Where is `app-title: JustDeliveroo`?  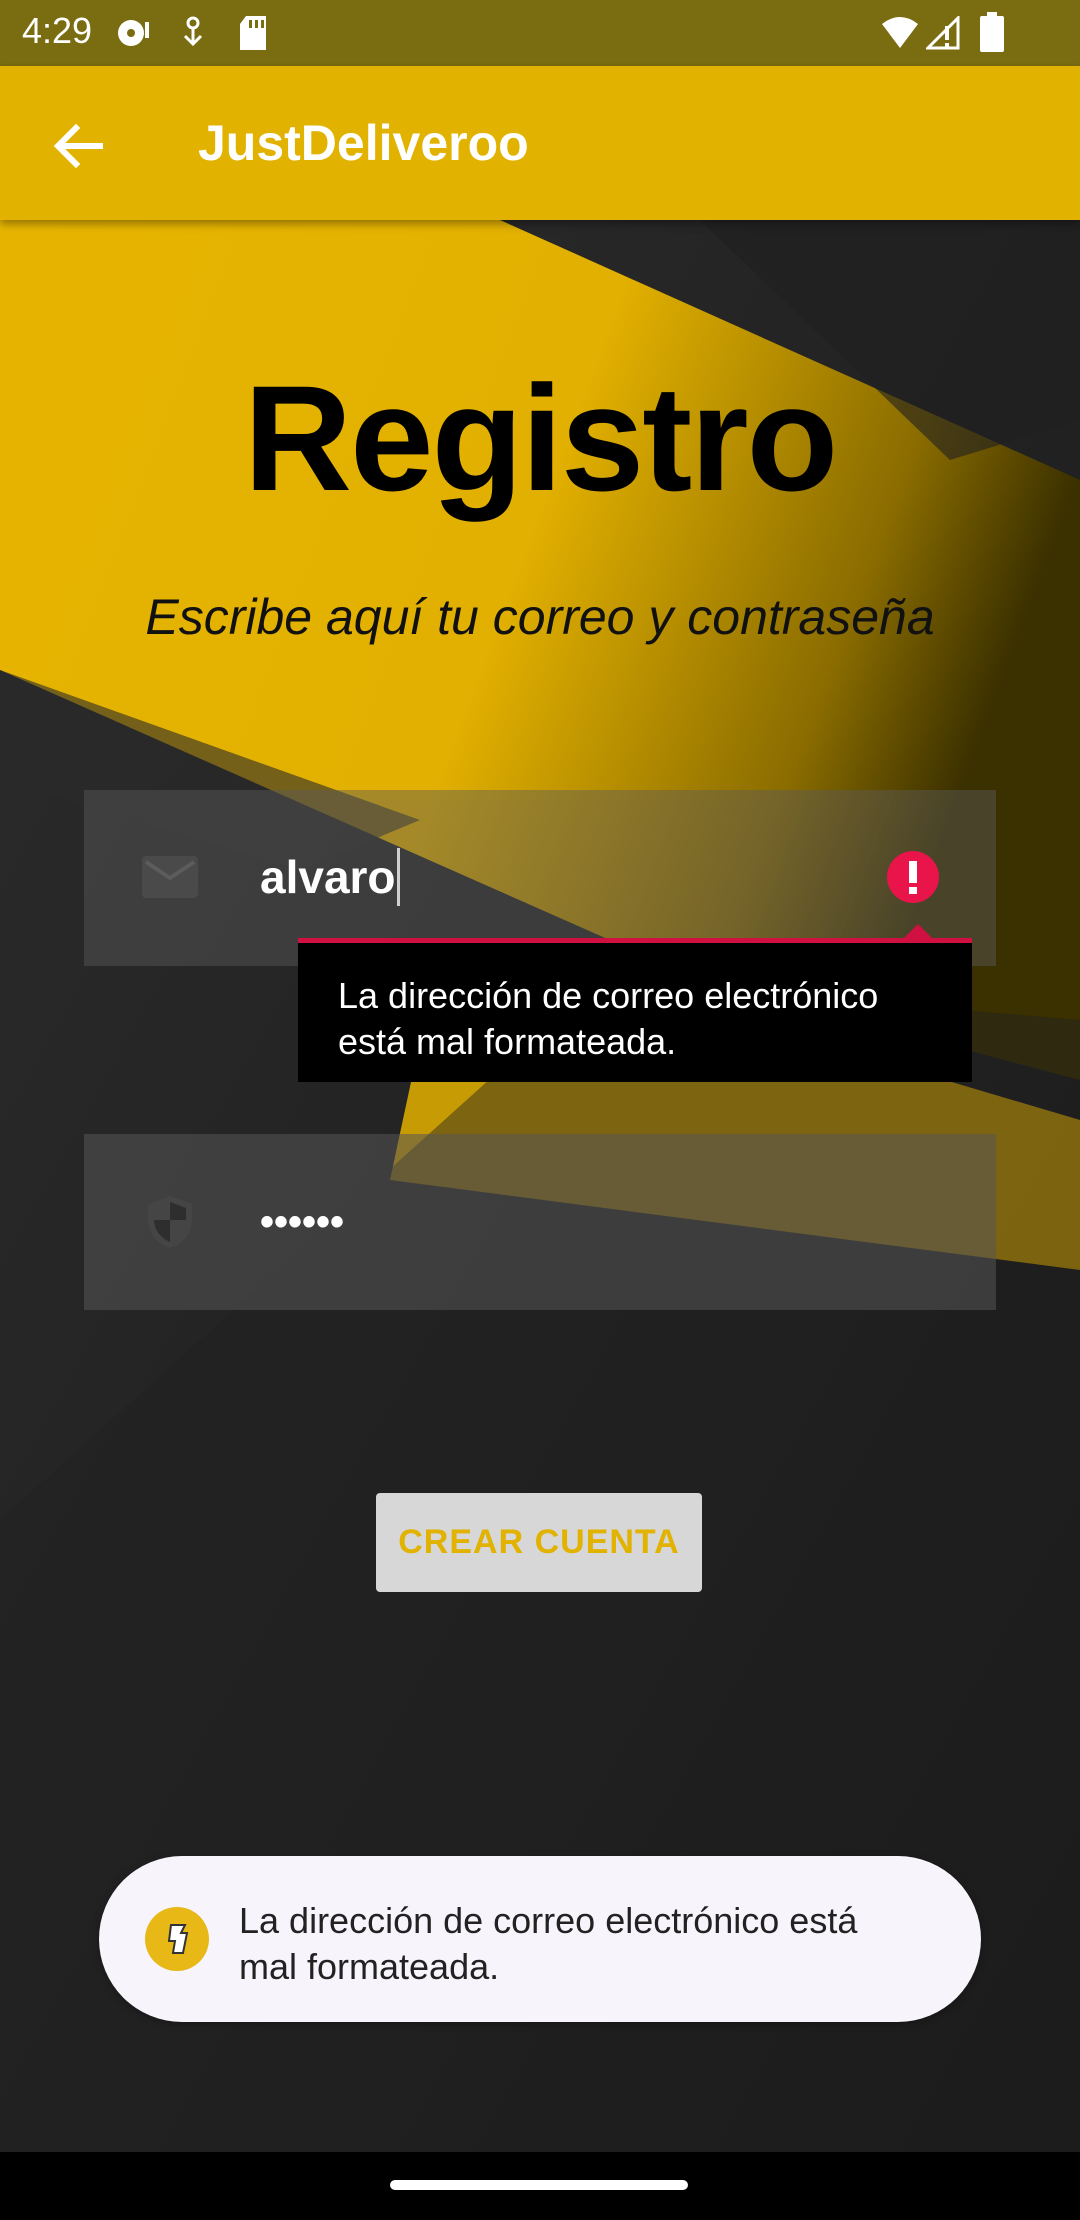 app-title: JustDeliveroo is located at coordinates (363, 143).